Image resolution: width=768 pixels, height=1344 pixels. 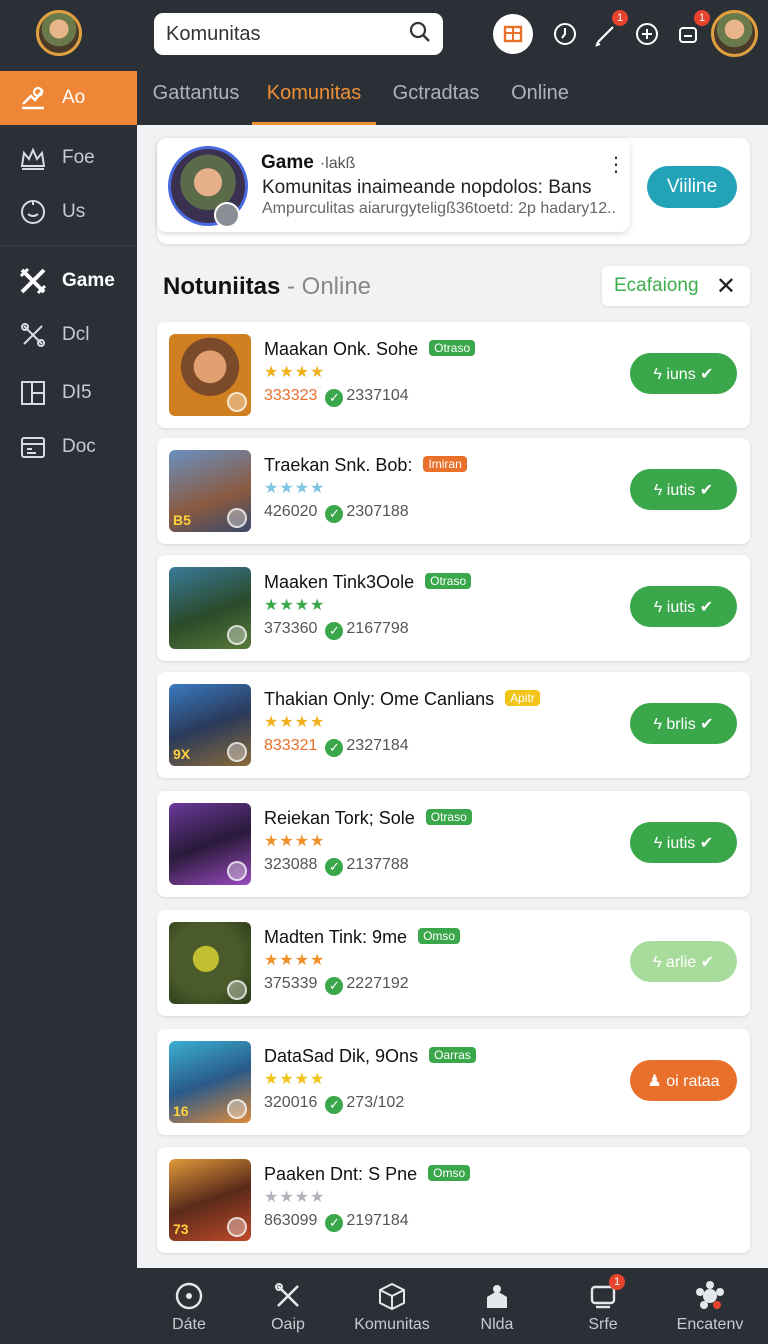 What do you see at coordinates (181, 1229) in the screenshot?
I see `thumbnail-tag: 73` at bounding box center [181, 1229].